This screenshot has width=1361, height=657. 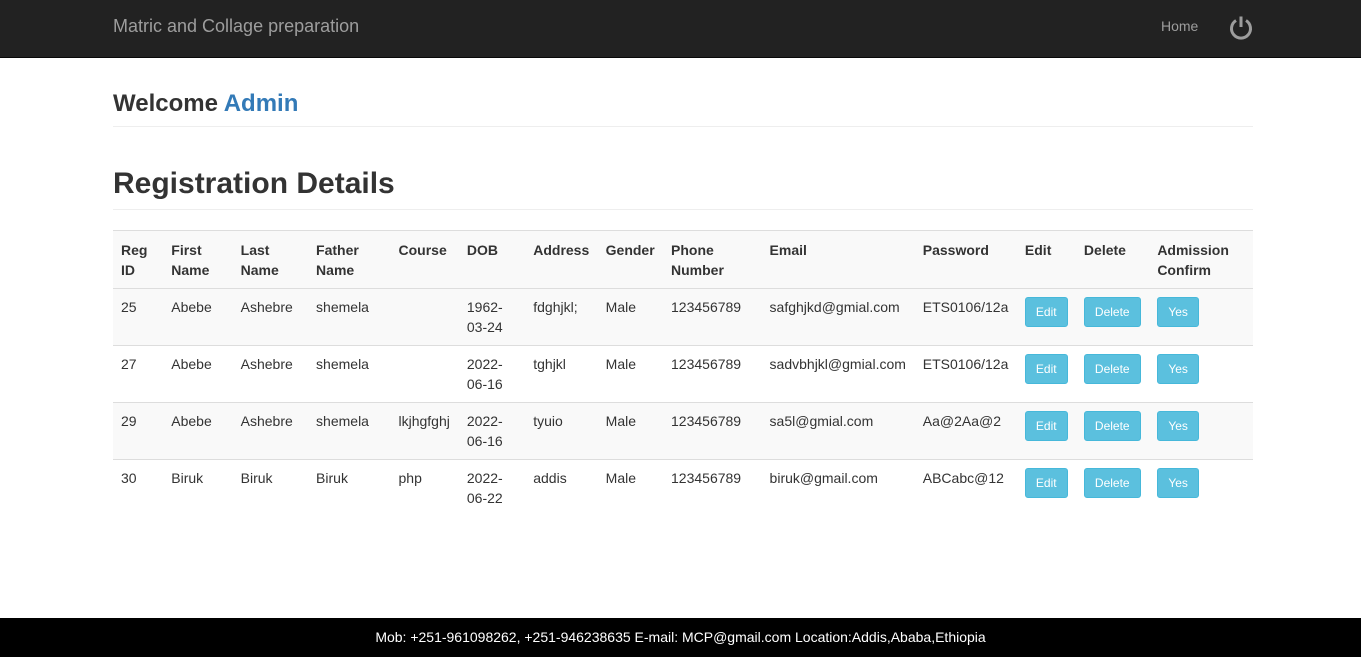 What do you see at coordinates (561, 317) in the screenshot?
I see `cell-address: fdghjkl;` at bounding box center [561, 317].